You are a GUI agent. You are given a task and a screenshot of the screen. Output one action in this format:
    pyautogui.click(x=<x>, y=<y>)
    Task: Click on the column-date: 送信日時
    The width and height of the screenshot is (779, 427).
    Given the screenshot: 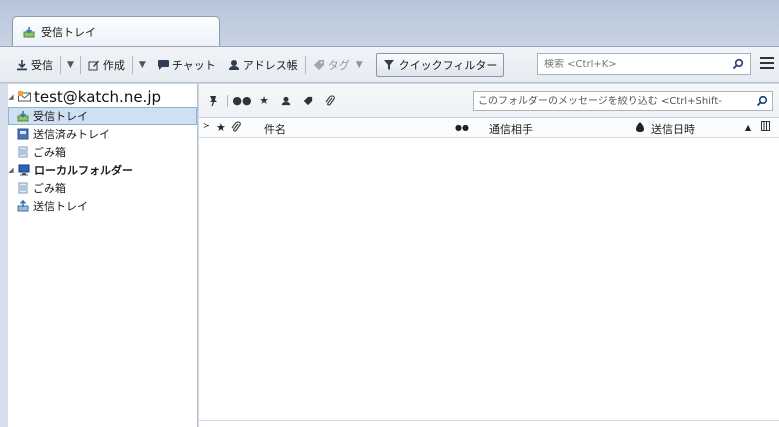 What is the action you would take?
    pyautogui.click(x=673, y=129)
    